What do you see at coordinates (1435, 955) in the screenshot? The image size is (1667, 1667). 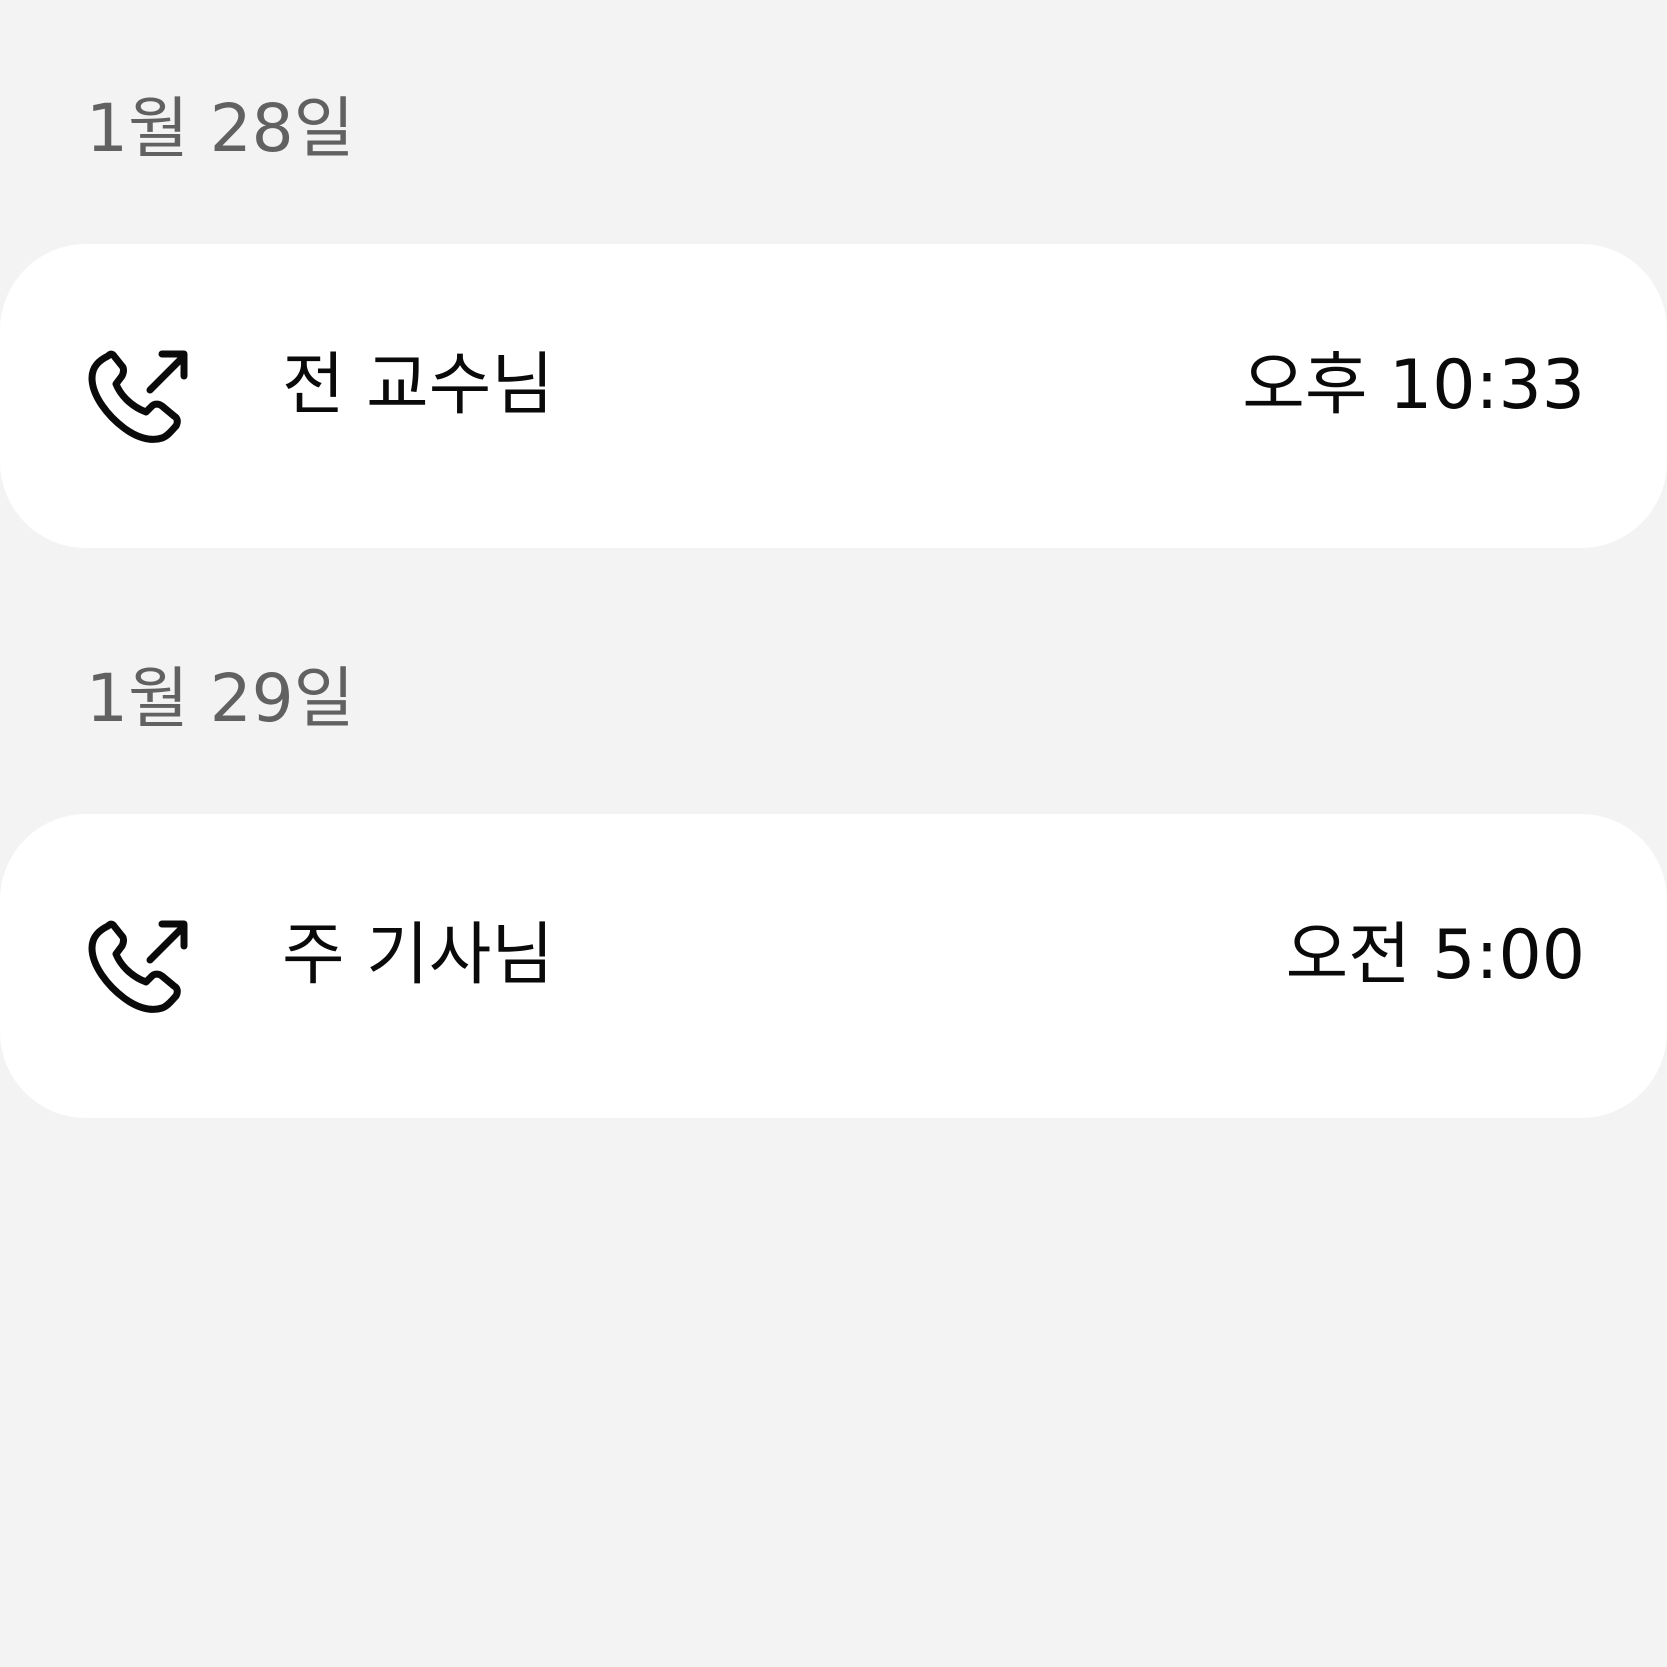 I see `call-time: 오전 5:00` at bounding box center [1435, 955].